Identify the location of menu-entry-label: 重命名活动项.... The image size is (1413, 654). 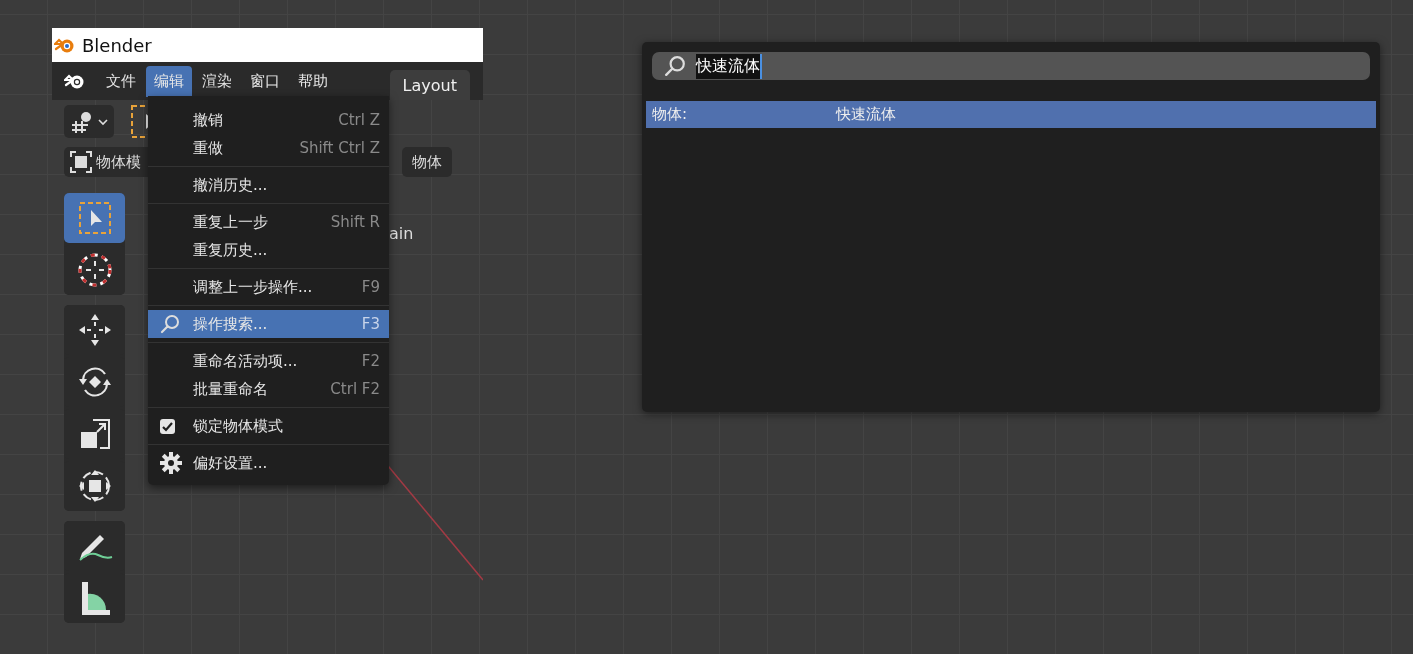
(246, 361).